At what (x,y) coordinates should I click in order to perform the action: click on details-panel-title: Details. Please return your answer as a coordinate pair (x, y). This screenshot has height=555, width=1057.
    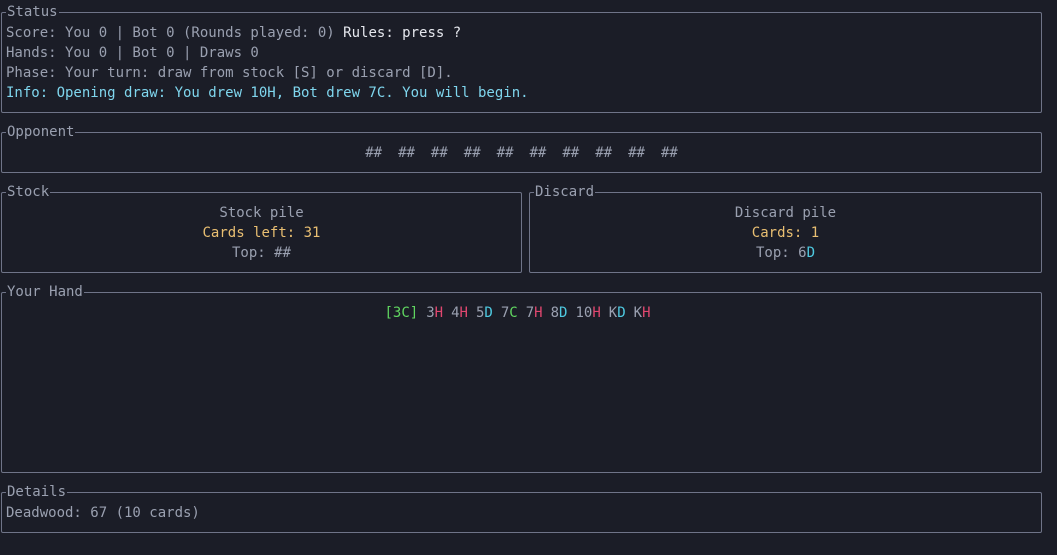
    Looking at the image, I should click on (37, 492).